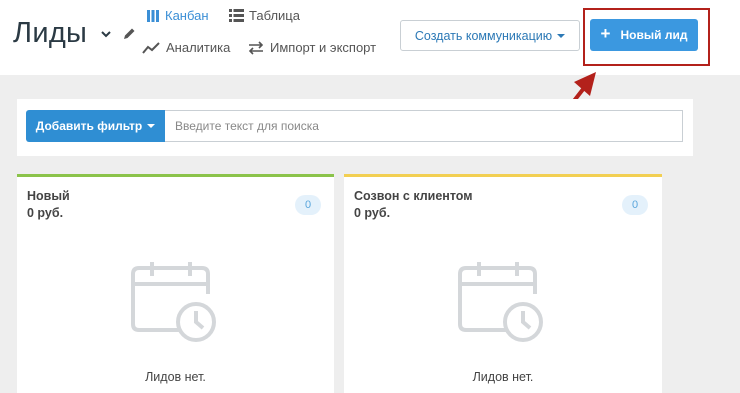  What do you see at coordinates (256, 47) in the screenshot?
I see `import-export-icon` at bounding box center [256, 47].